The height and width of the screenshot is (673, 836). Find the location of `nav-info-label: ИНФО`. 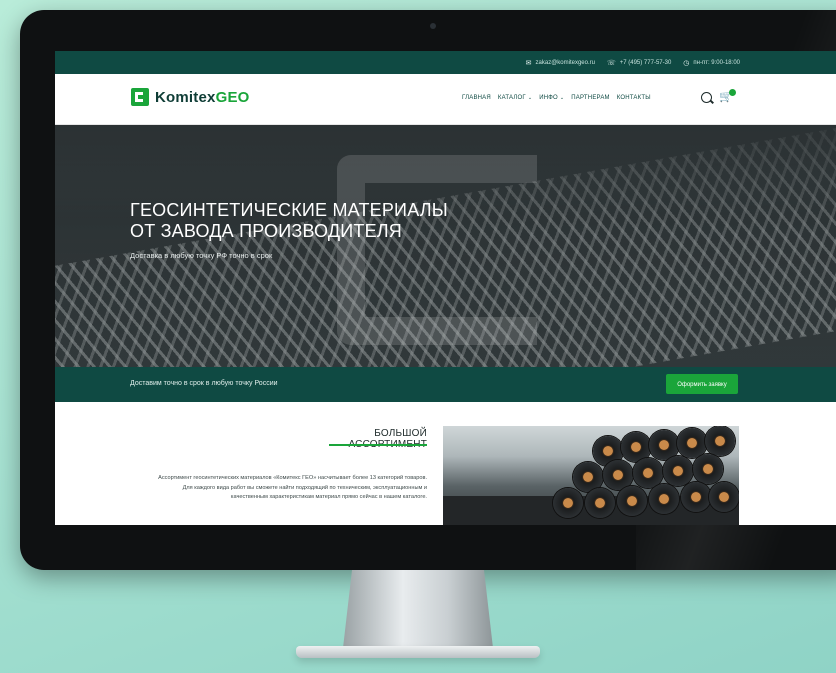

nav-info-label: ИНФО is located at coordinates (548, 98).